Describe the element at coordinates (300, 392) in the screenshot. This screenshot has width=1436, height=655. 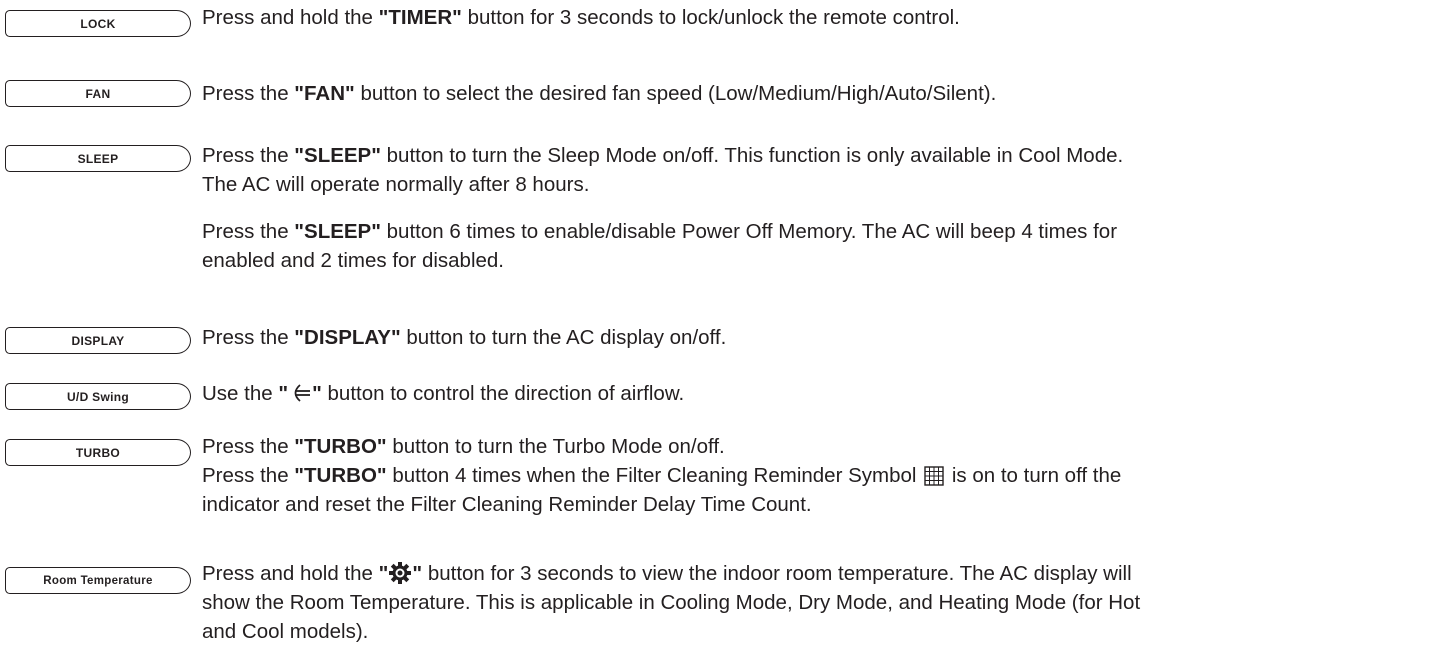
I see `swing-icon` at that location.